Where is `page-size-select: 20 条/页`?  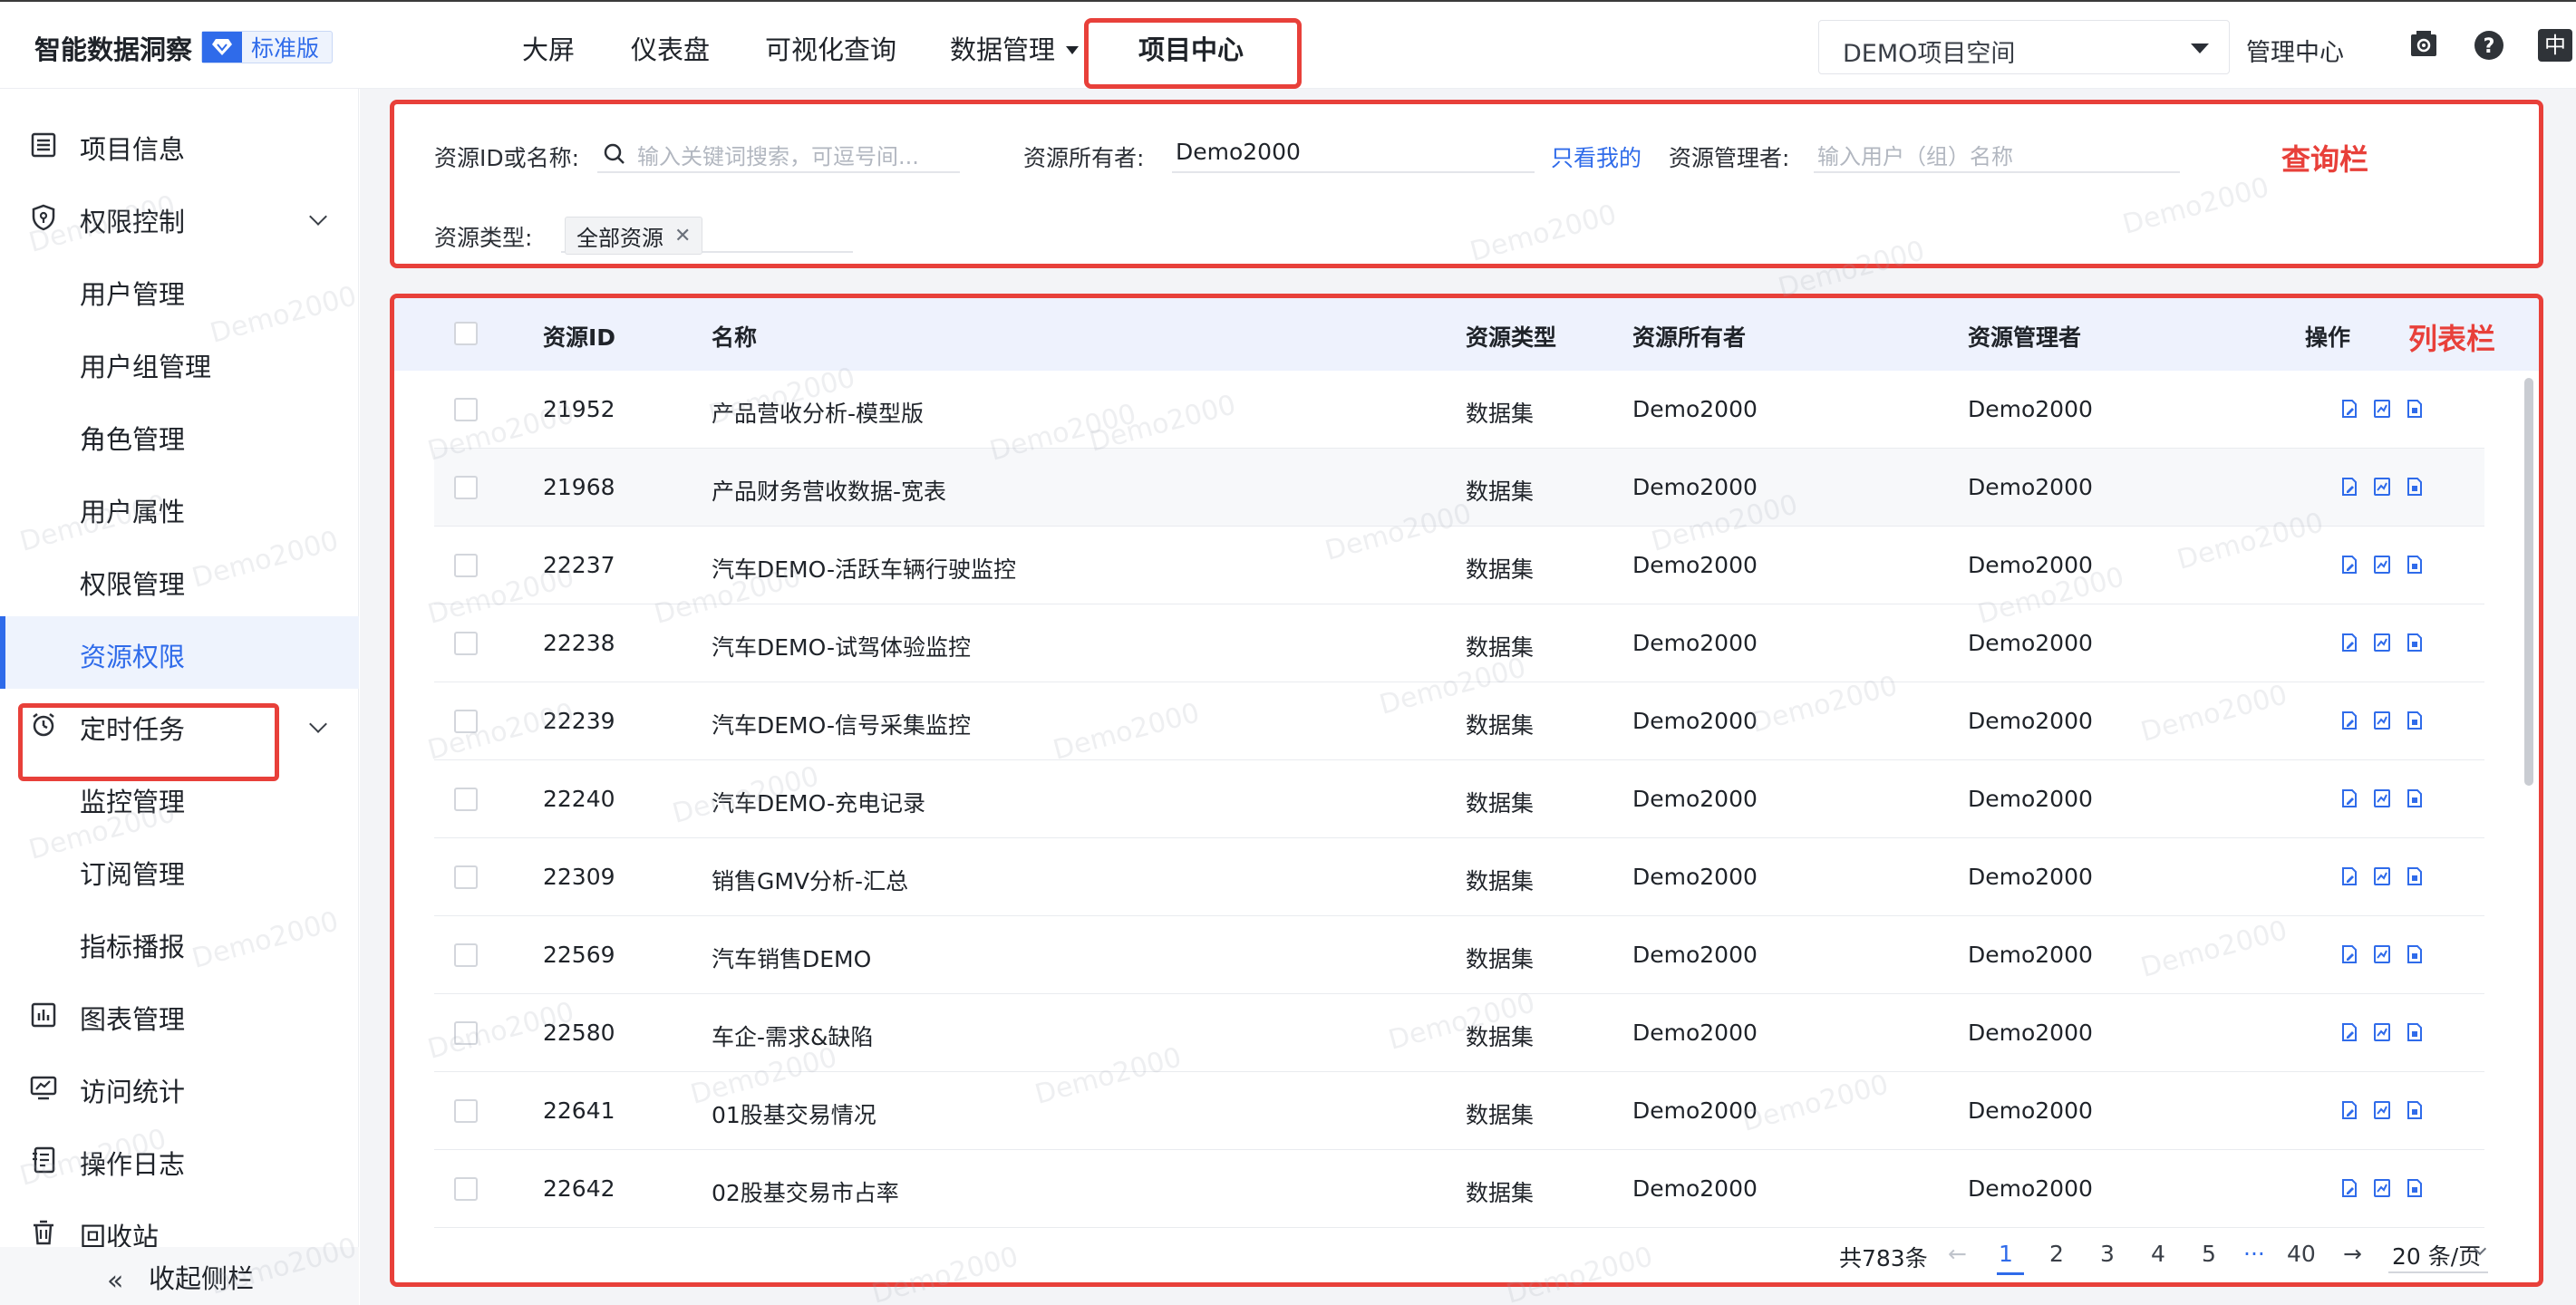 page-size-select: 20 条/页 is located at coordinates (2438, 1252).